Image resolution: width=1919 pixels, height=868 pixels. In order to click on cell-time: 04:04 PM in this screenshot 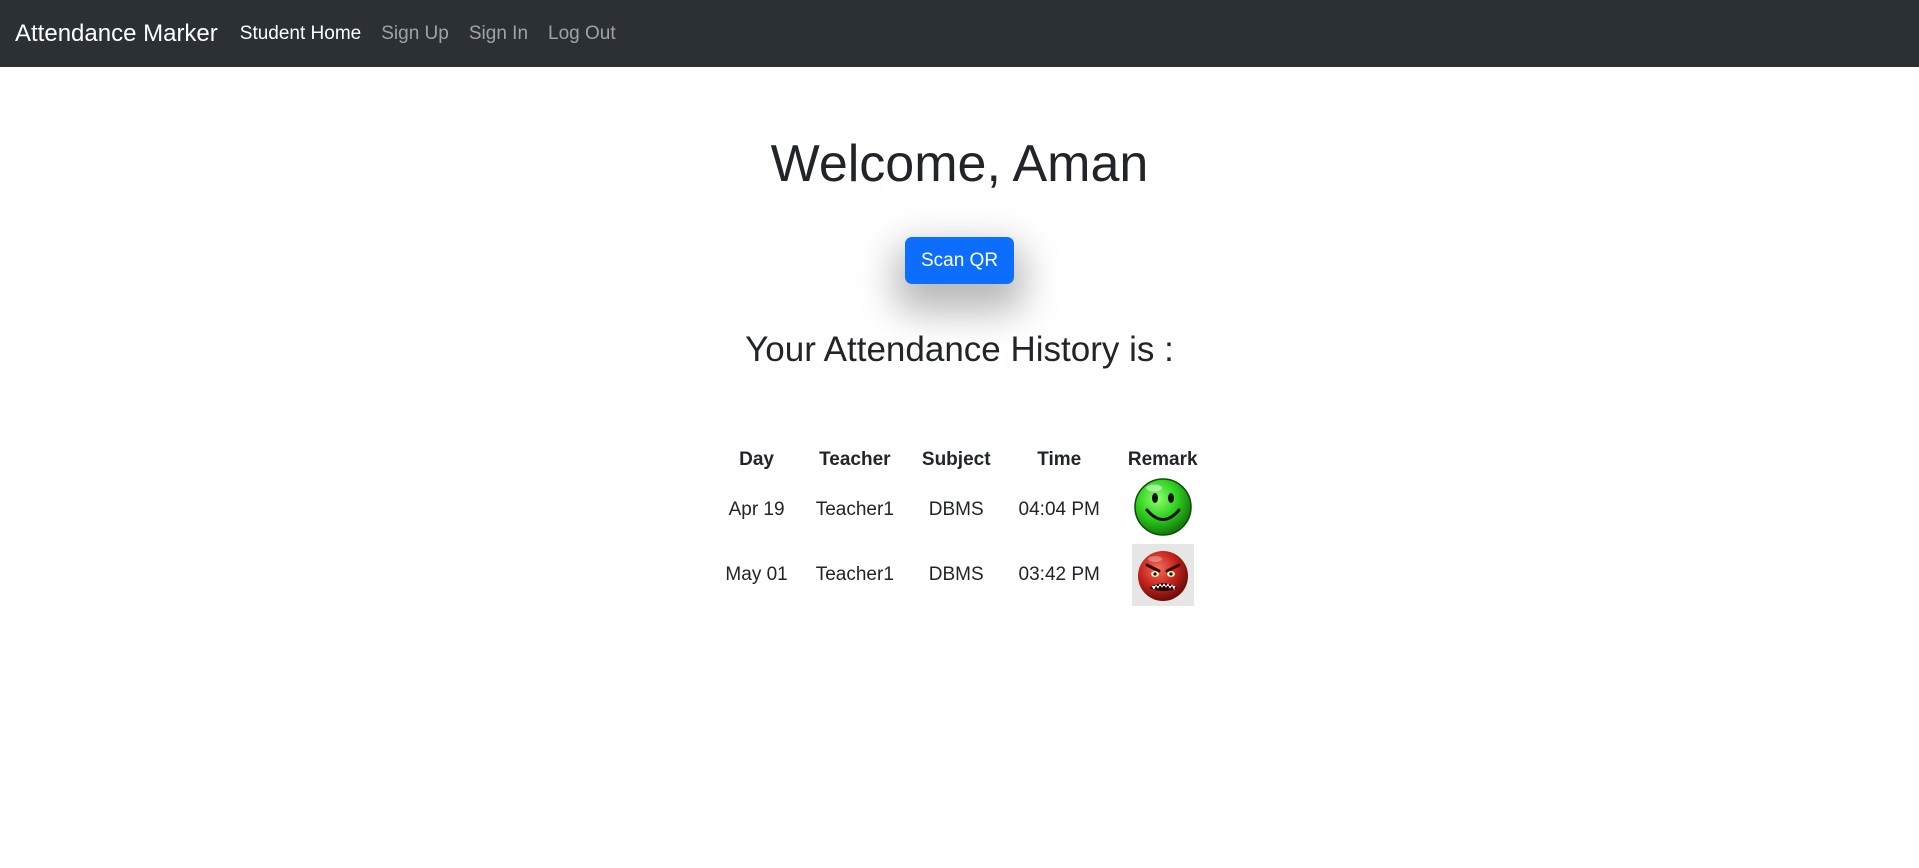, I will do `click(1059, 510)`.